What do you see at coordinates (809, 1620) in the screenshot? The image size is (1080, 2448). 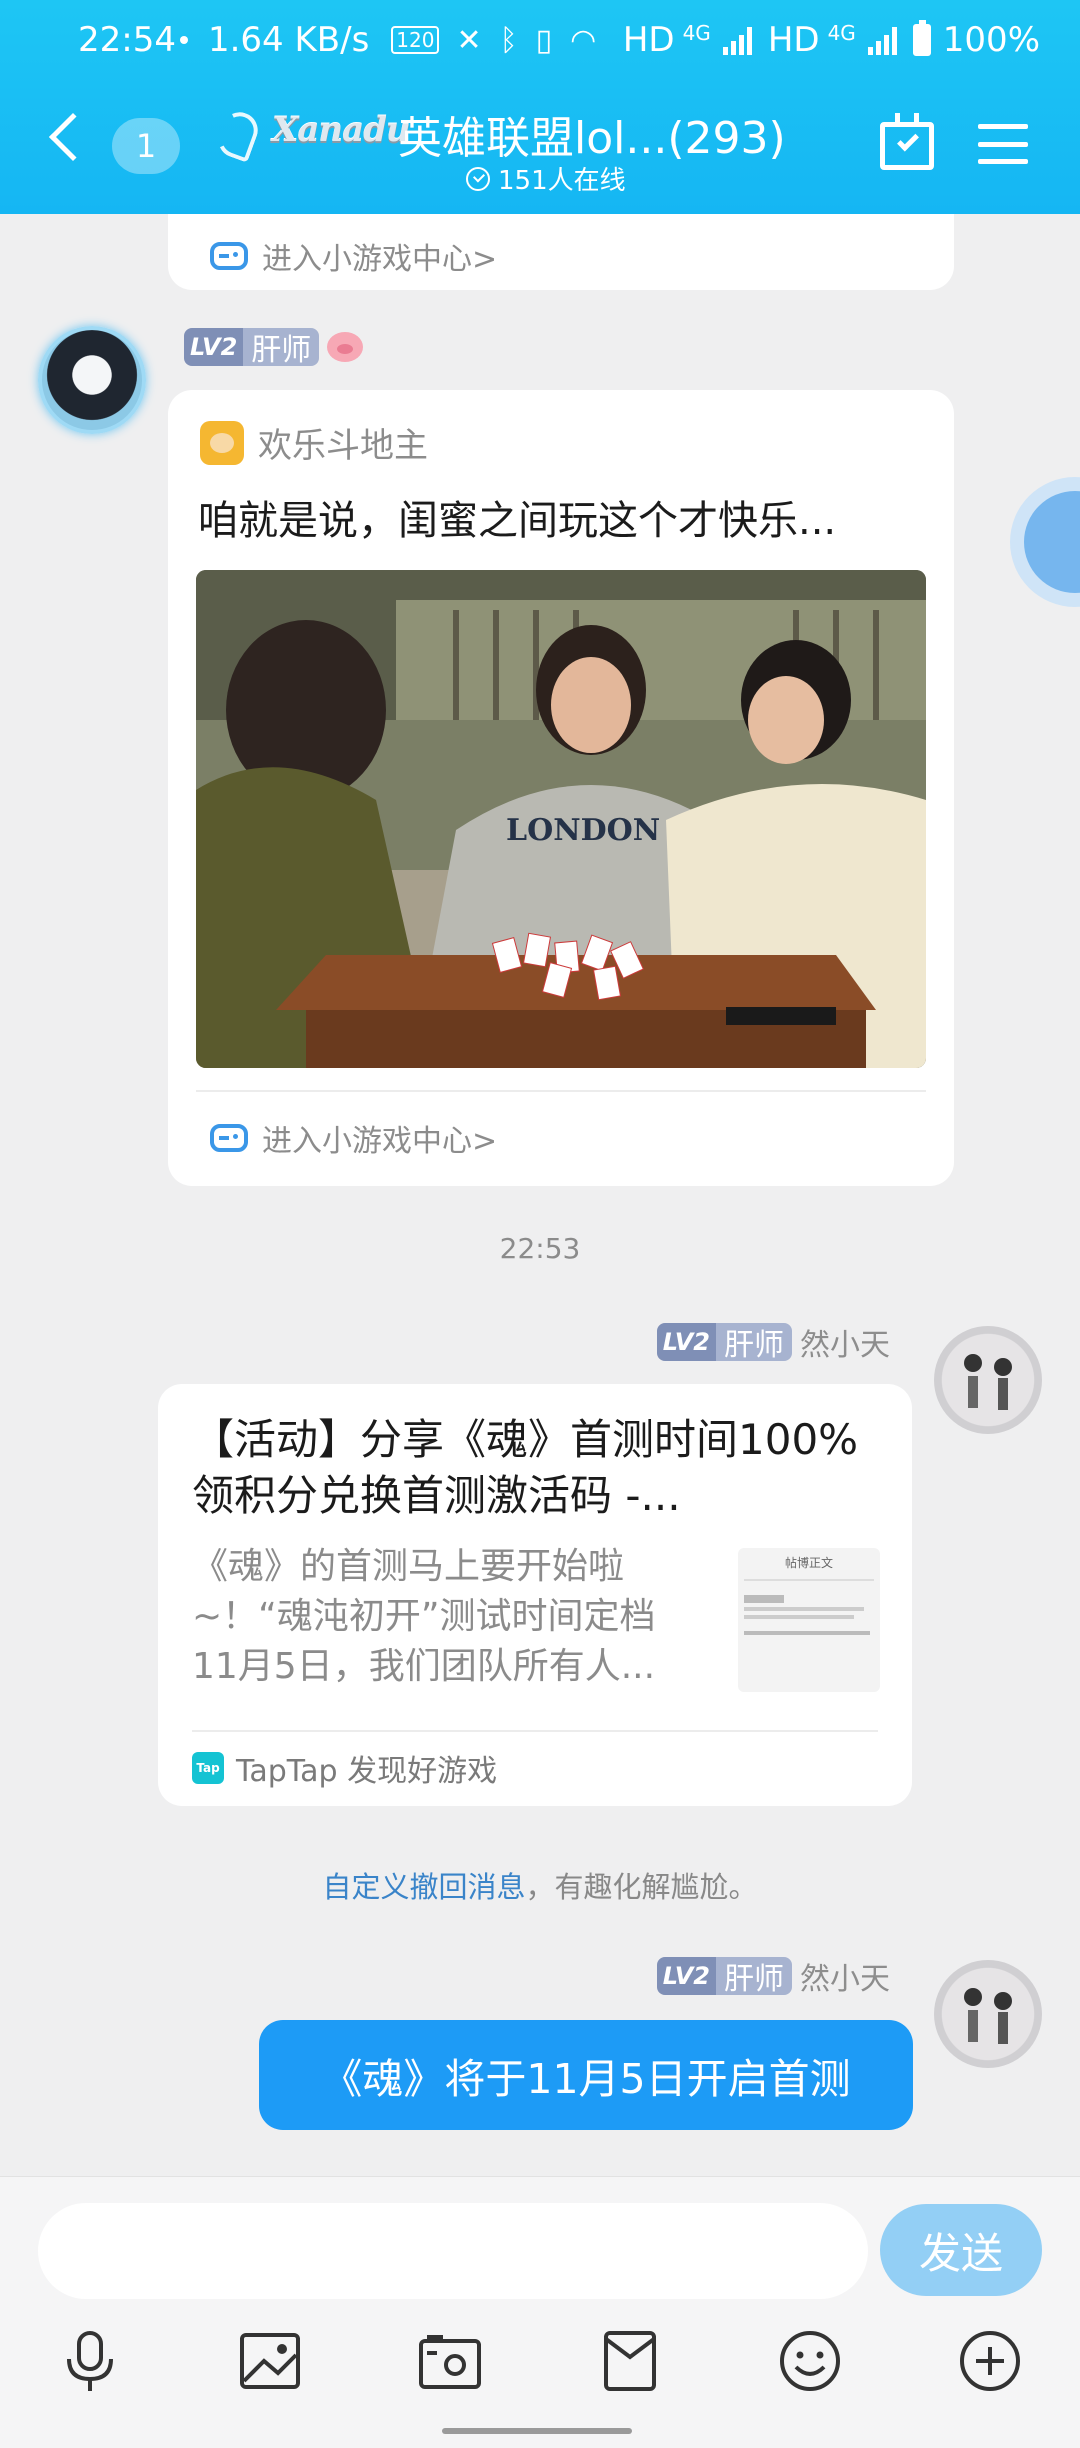 I see `share-thumbnail: 帖博正文` at bounding box center [809, 1620].